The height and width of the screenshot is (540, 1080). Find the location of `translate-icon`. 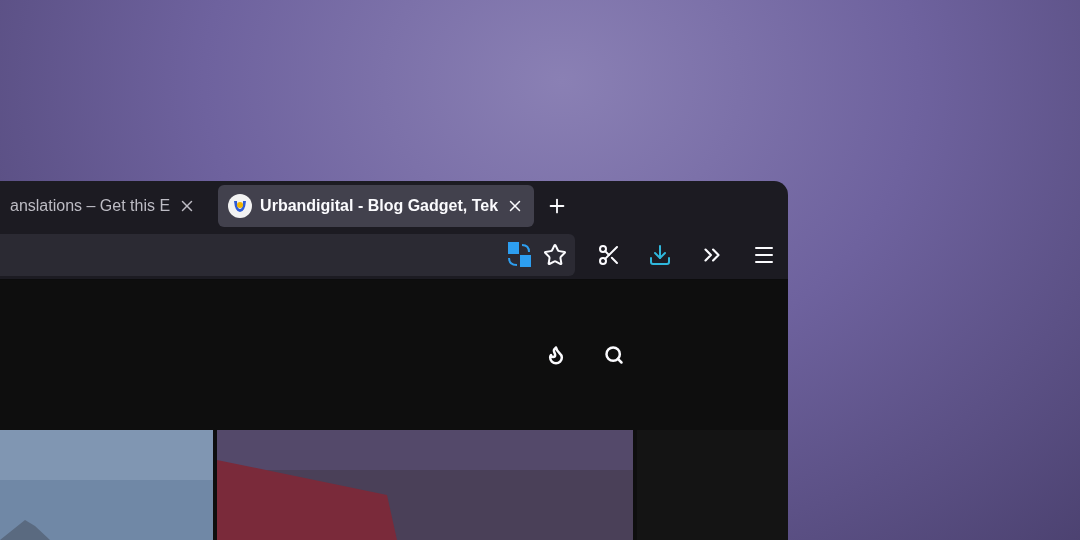

translate-icon is located at coordinates (520, 254).